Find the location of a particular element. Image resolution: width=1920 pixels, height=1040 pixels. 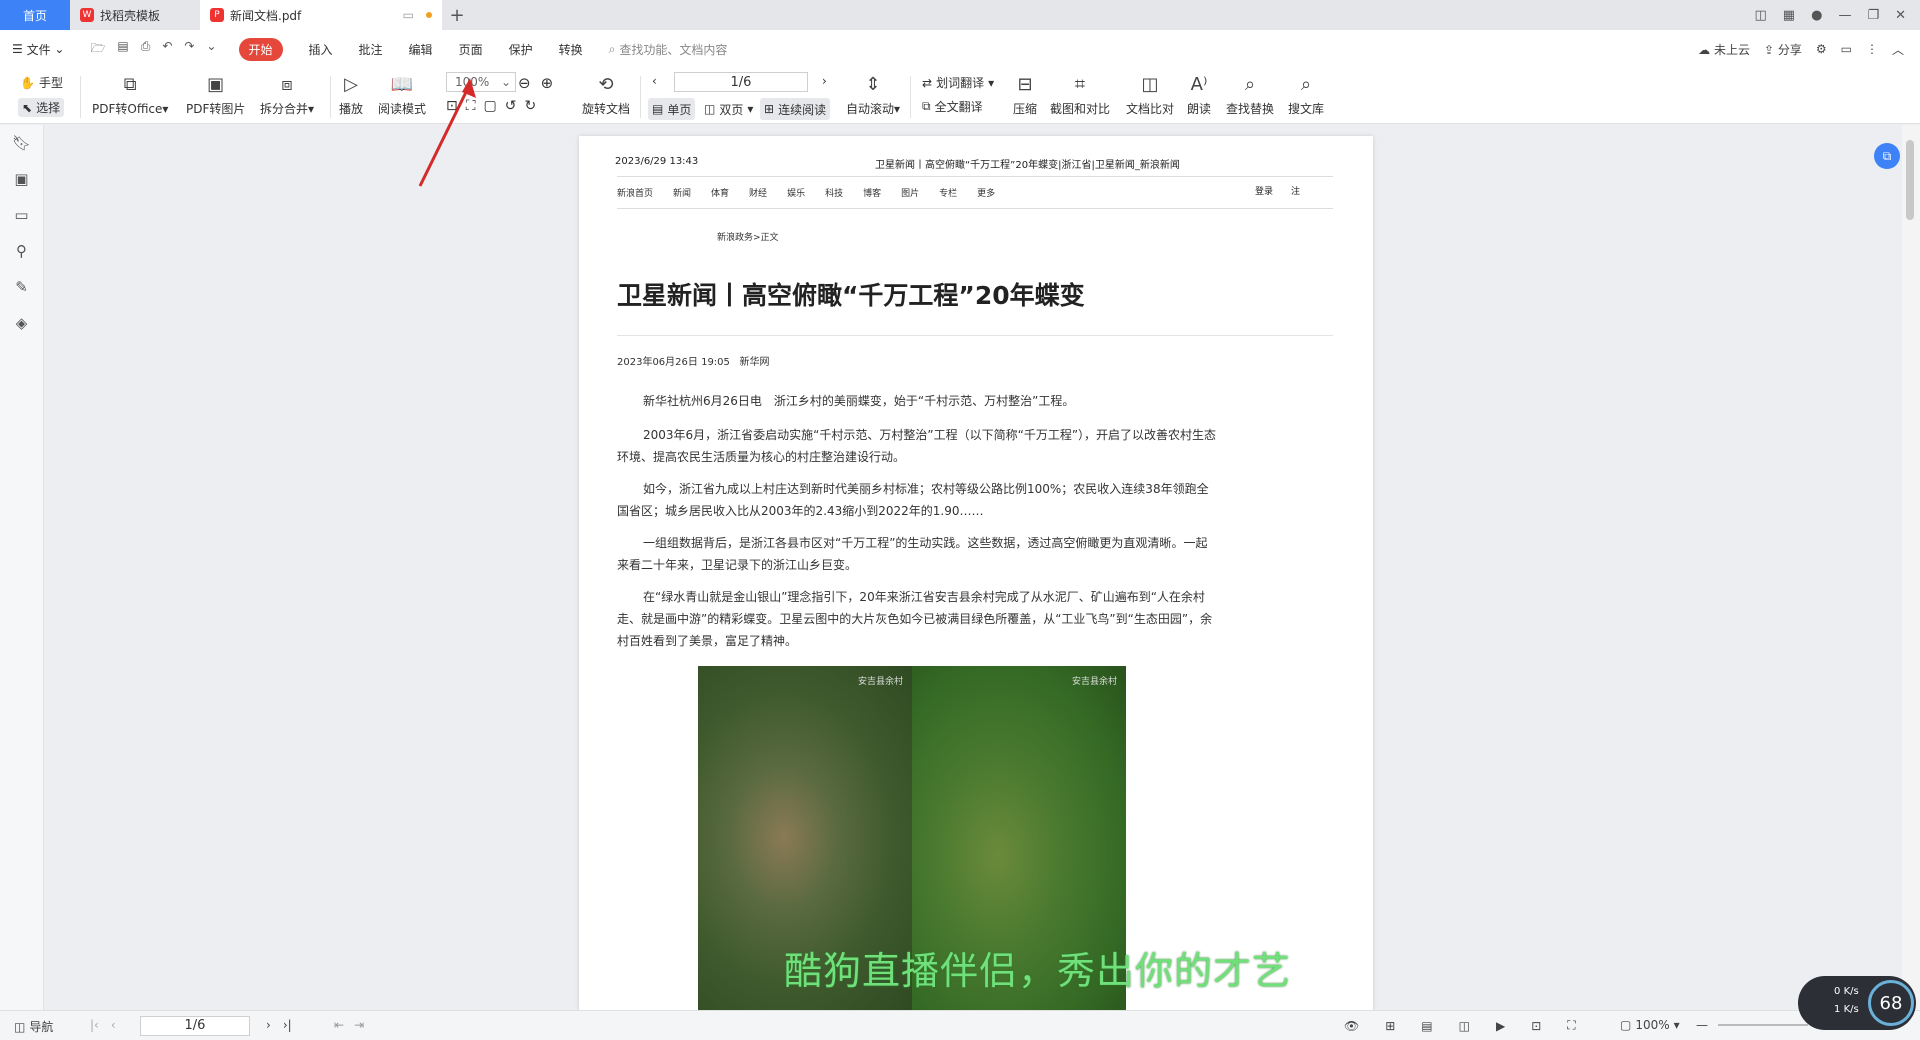

zoom-slider-track is located at coordinates (1763, 1025).